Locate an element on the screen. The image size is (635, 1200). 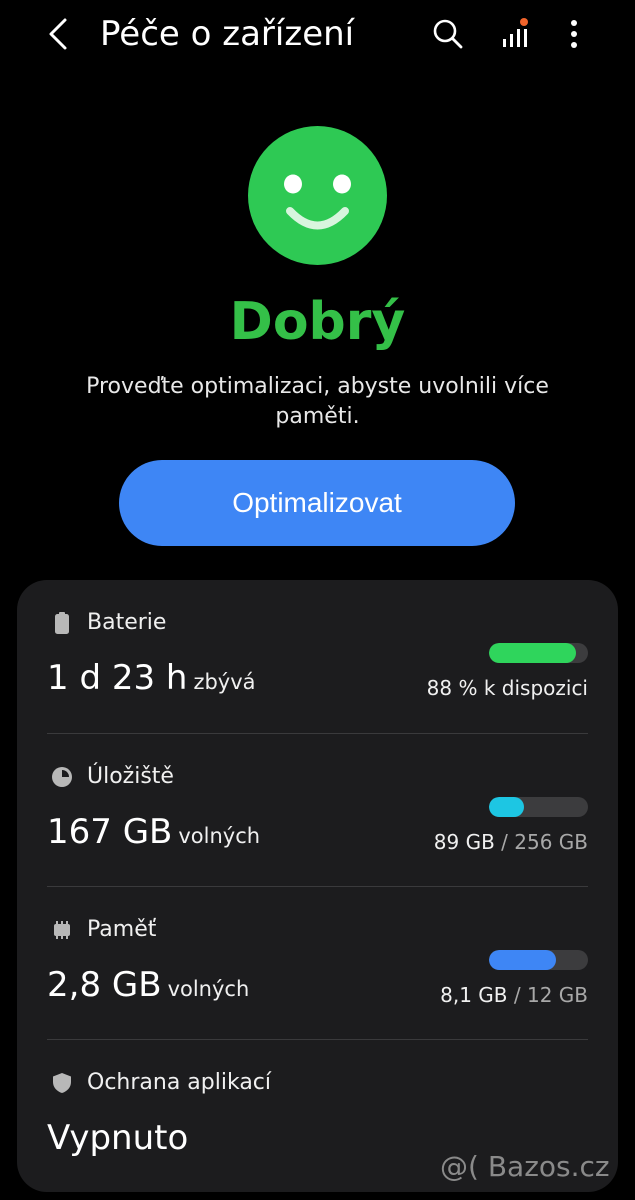
storage-used: 89 GB is located at coordinates (464, 842).